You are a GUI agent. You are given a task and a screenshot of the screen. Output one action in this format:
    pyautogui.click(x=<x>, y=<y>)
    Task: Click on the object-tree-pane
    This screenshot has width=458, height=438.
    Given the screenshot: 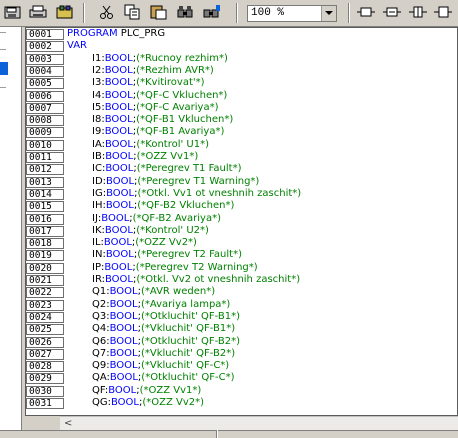 What is the action you would take?
    pyautogui.click(x=11, y=232)
    